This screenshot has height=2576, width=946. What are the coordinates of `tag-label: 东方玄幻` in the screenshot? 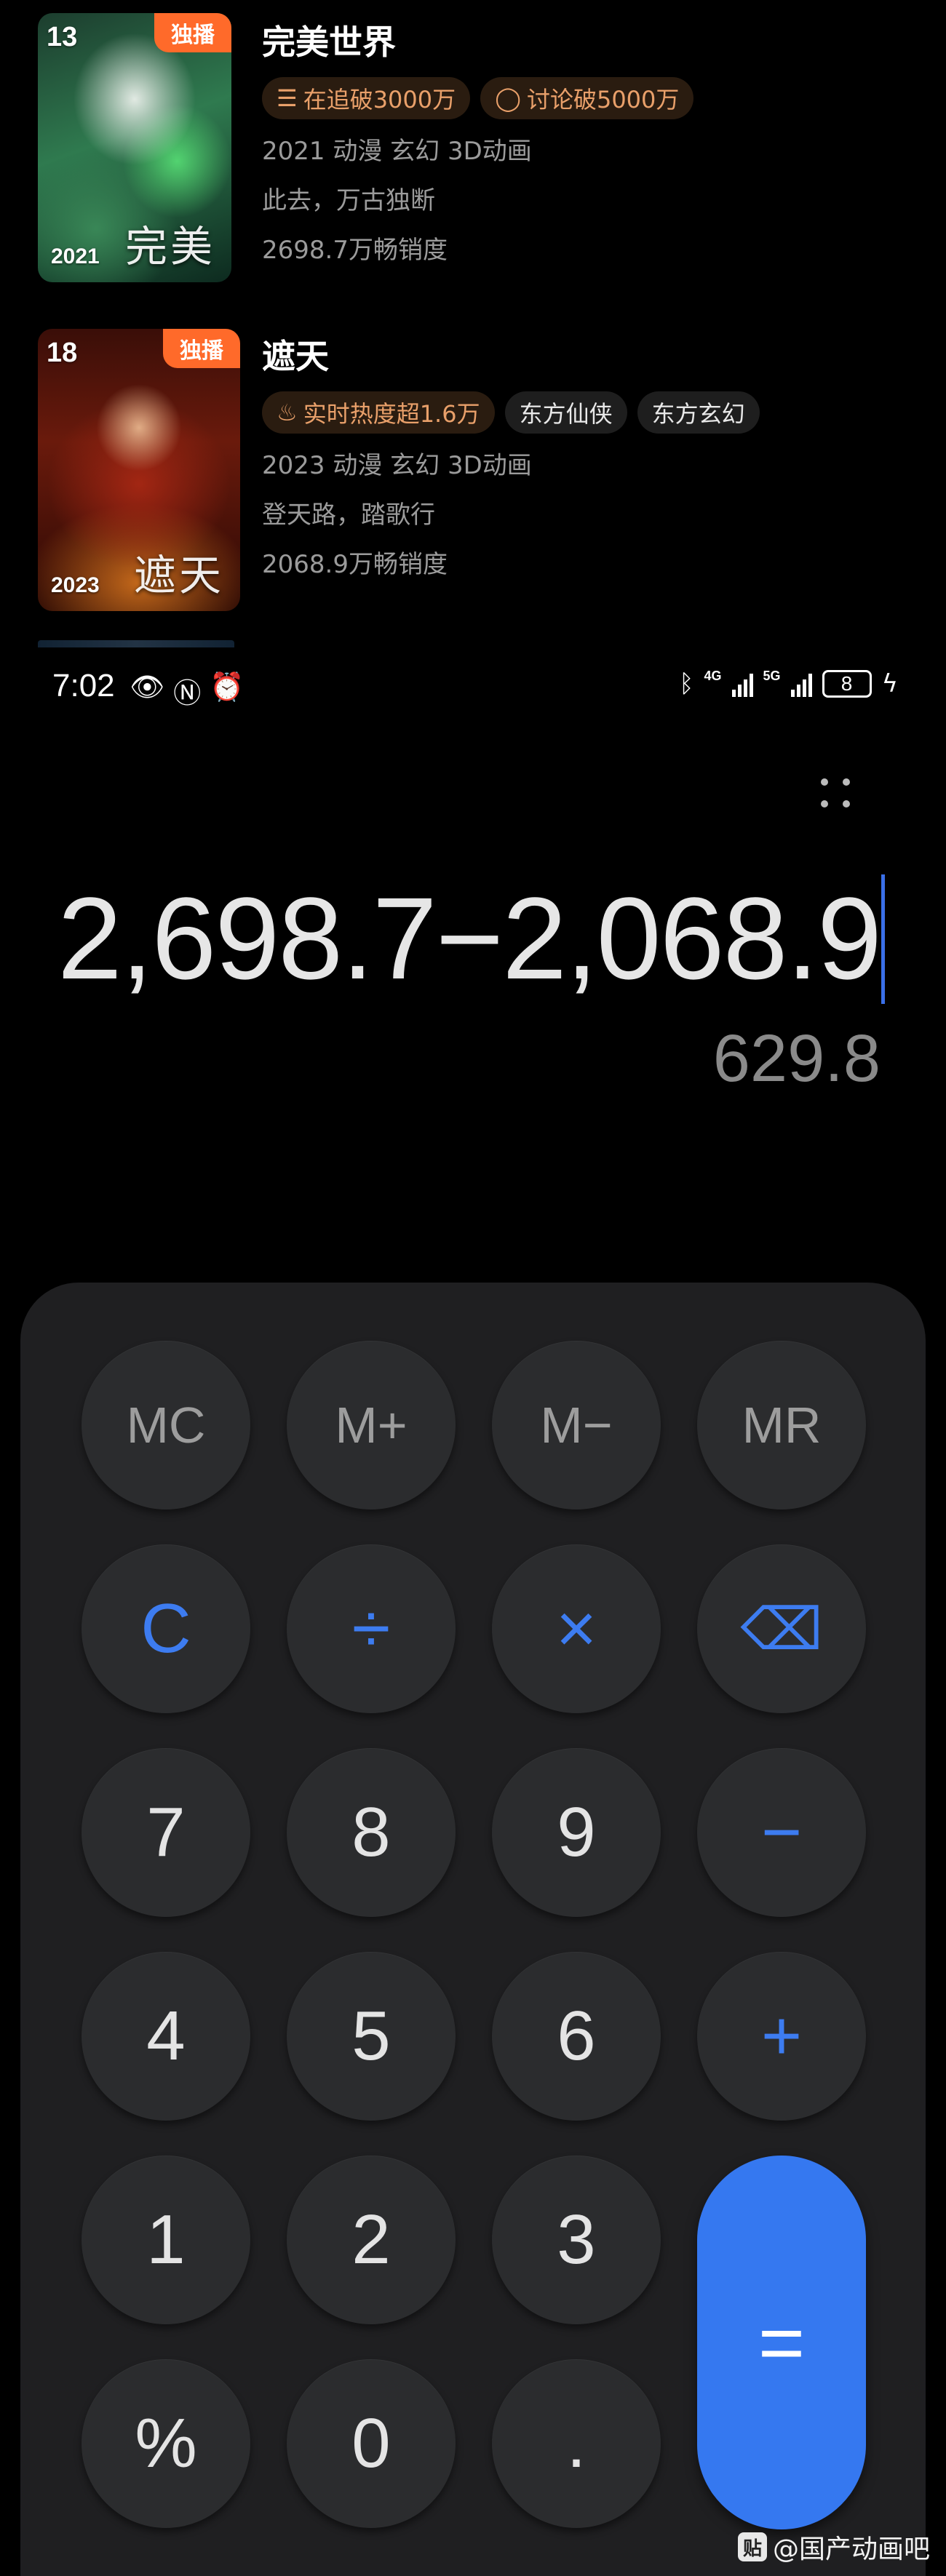 It's located at (698, 414).